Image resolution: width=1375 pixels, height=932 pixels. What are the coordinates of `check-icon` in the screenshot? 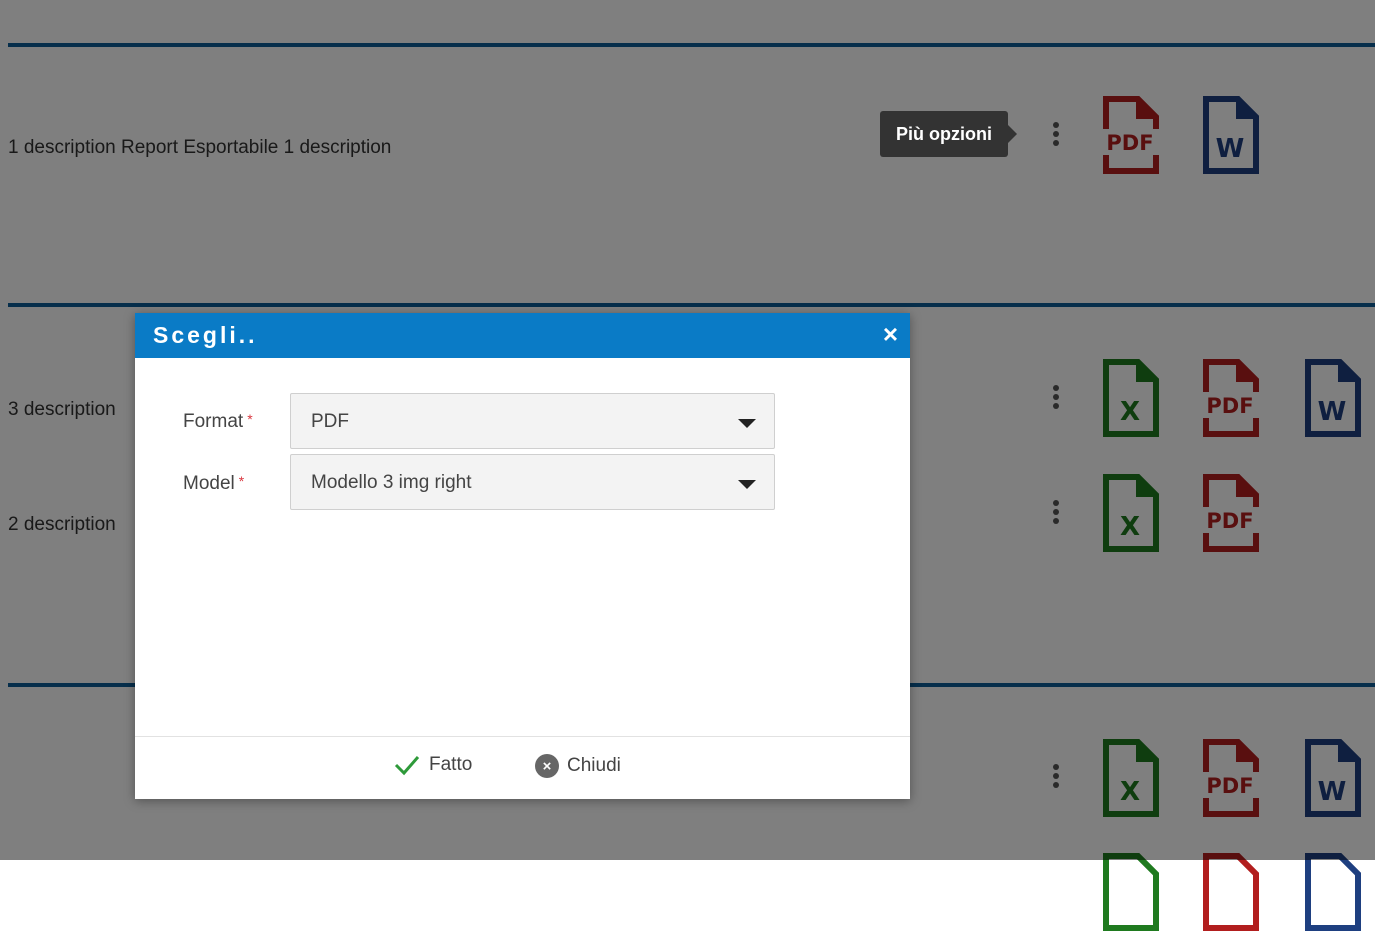 It's located at (407, 766).